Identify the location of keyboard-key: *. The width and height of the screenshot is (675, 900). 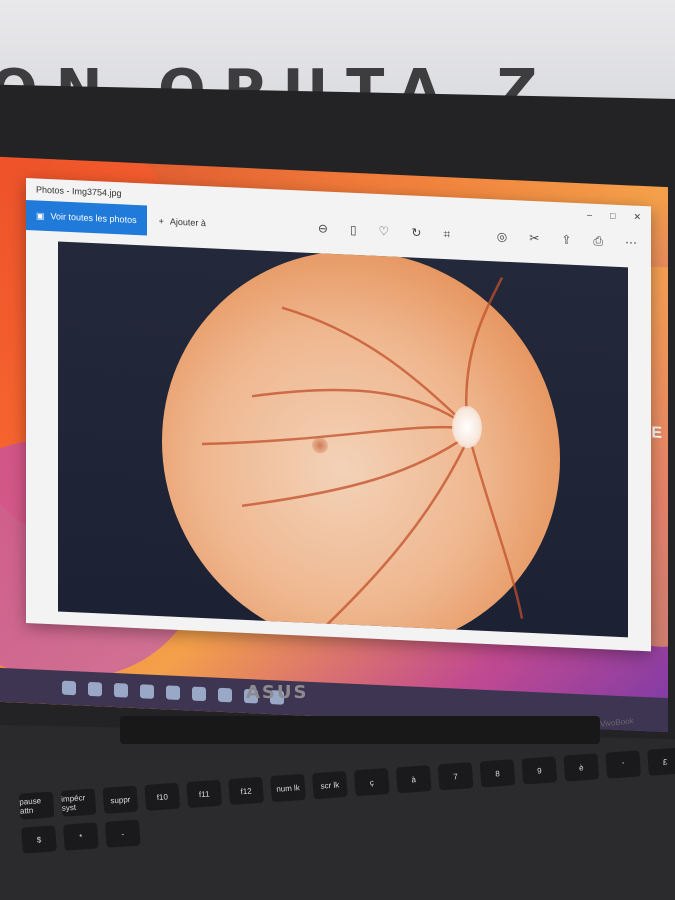
(81, 836).